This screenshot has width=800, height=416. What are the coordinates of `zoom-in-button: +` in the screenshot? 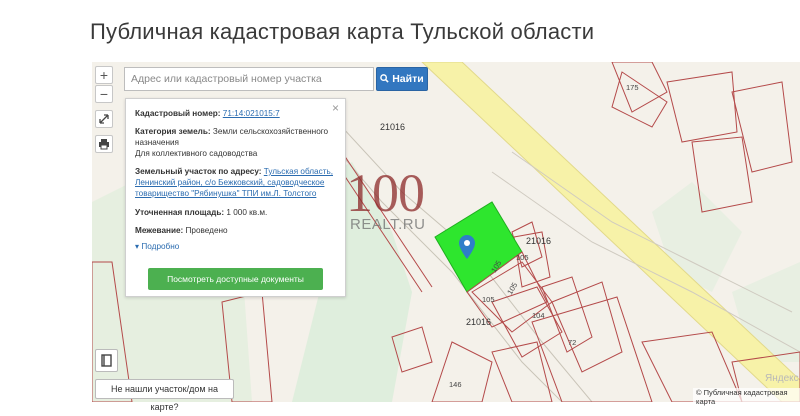 It's located at (104, 75).